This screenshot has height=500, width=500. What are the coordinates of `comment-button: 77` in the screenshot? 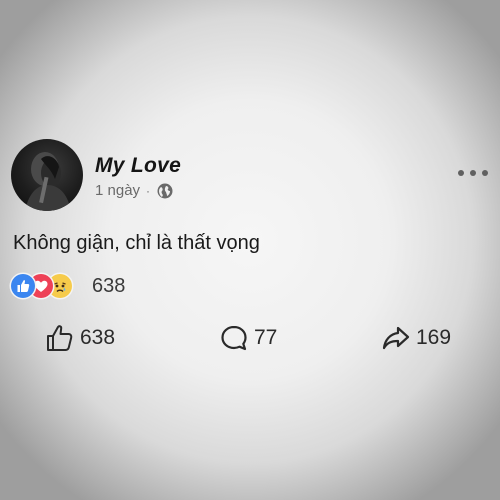 It's located at (247, 338).